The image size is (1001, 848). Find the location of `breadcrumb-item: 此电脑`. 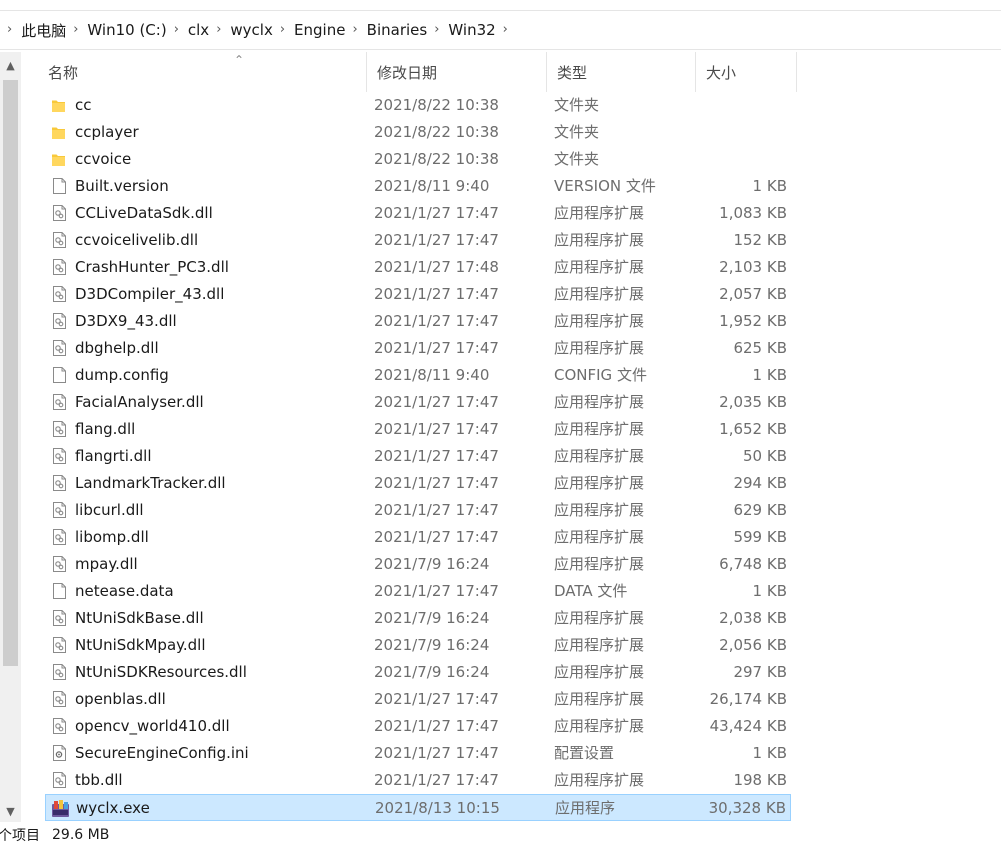

breadcrumb-item: 此电脑 is located at coordinates (43, 30).